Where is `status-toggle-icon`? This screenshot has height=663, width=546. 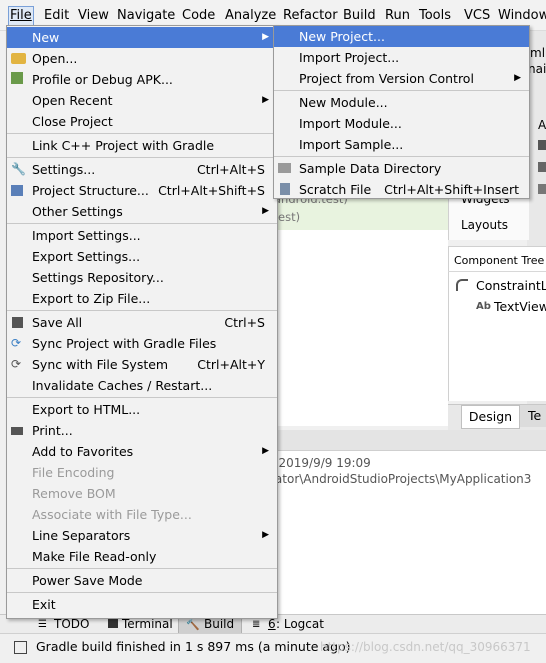
status-toggle-icon is located at coordinates (20, 647).